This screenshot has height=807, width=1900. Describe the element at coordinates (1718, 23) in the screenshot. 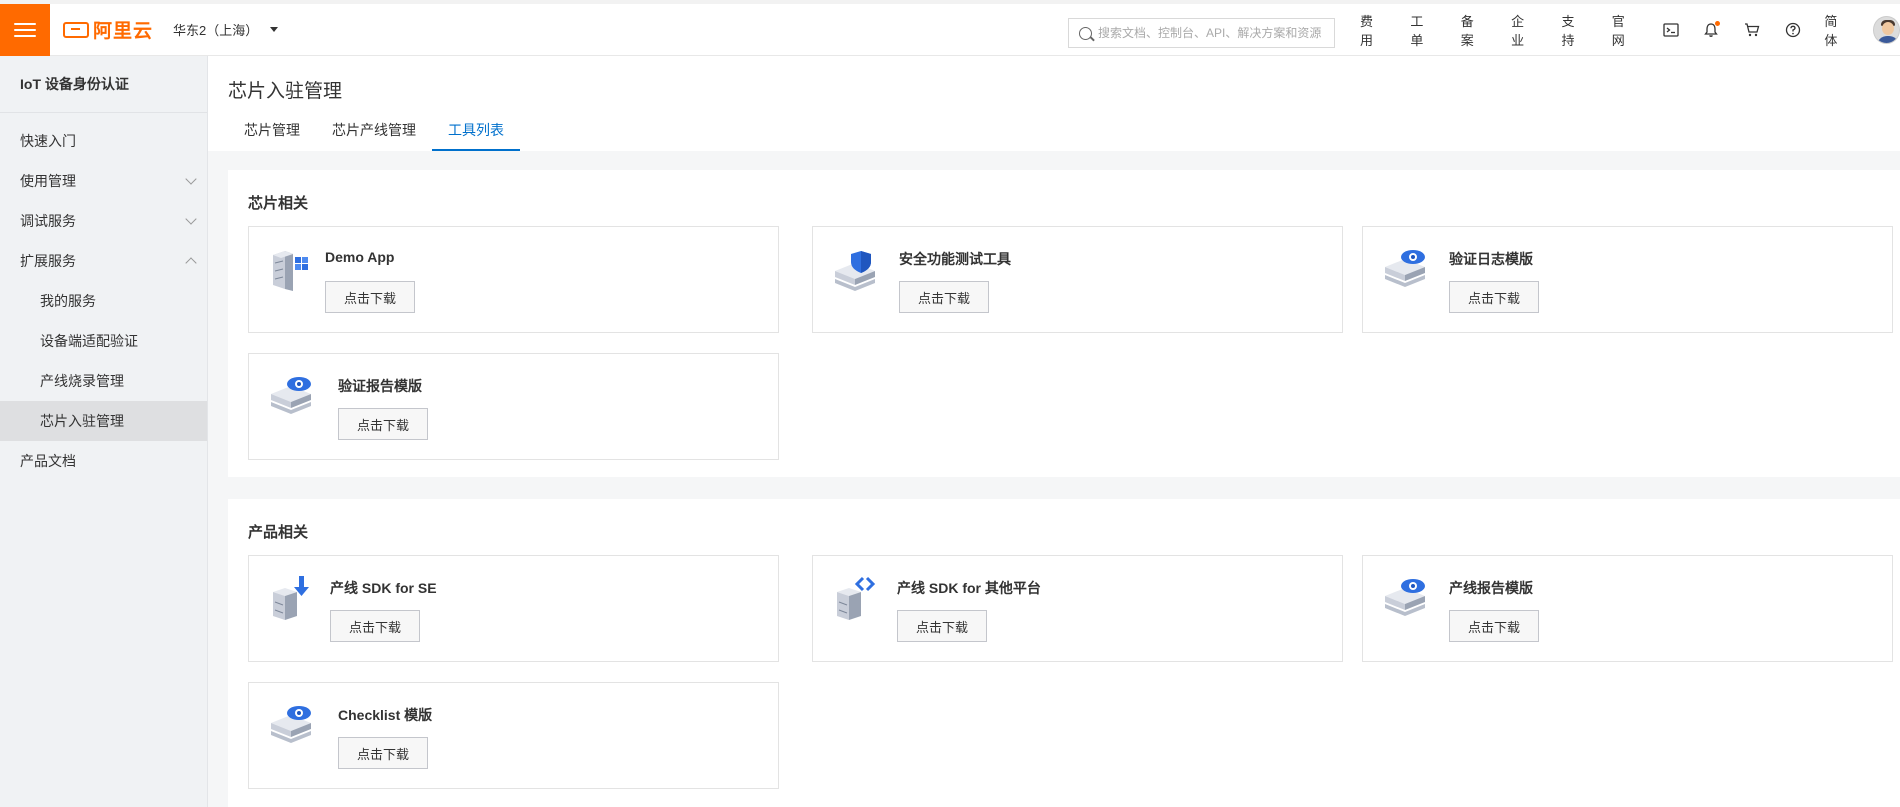

I see `notification-dot` at that location.